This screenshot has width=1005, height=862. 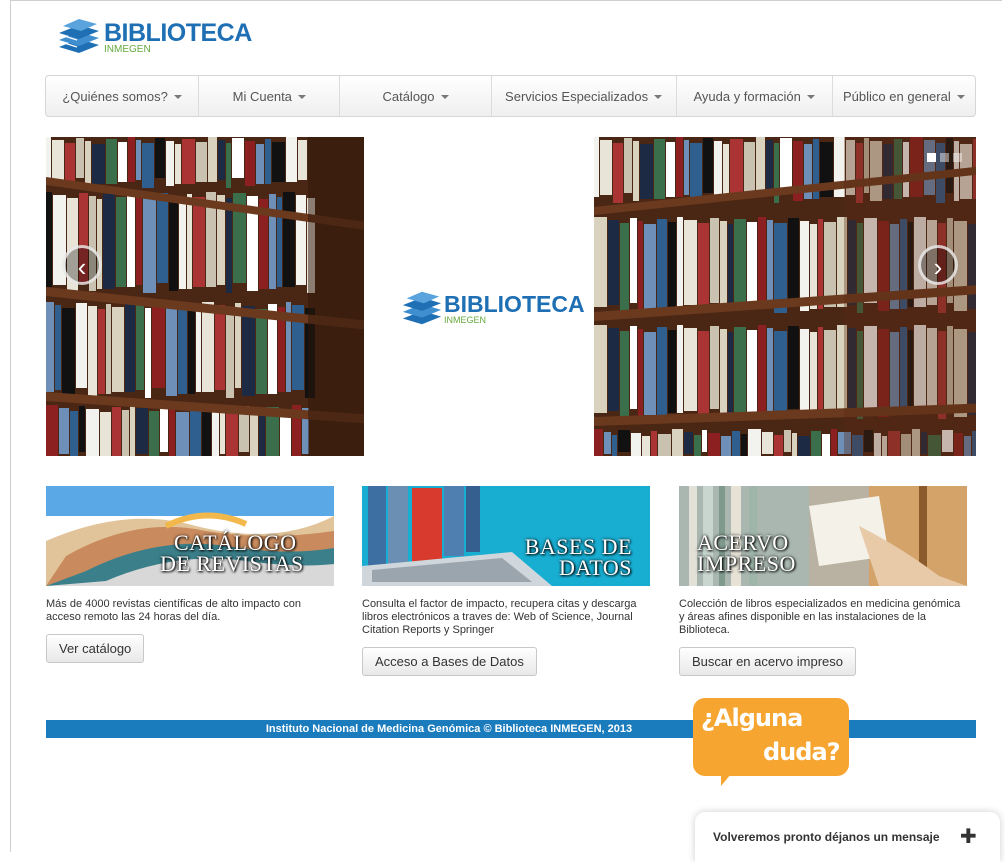 What do you see at coordinates (746, 563) in the screenshot?
I see `banner-line: IMPRESO` at bounding box center [746, 563].